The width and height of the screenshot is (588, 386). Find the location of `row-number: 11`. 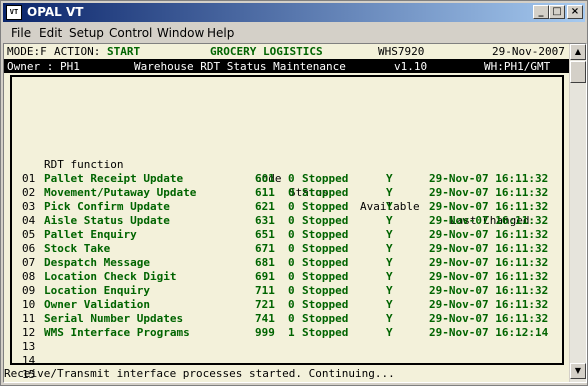

row-number: 11 is located at coordinates (29, 318).